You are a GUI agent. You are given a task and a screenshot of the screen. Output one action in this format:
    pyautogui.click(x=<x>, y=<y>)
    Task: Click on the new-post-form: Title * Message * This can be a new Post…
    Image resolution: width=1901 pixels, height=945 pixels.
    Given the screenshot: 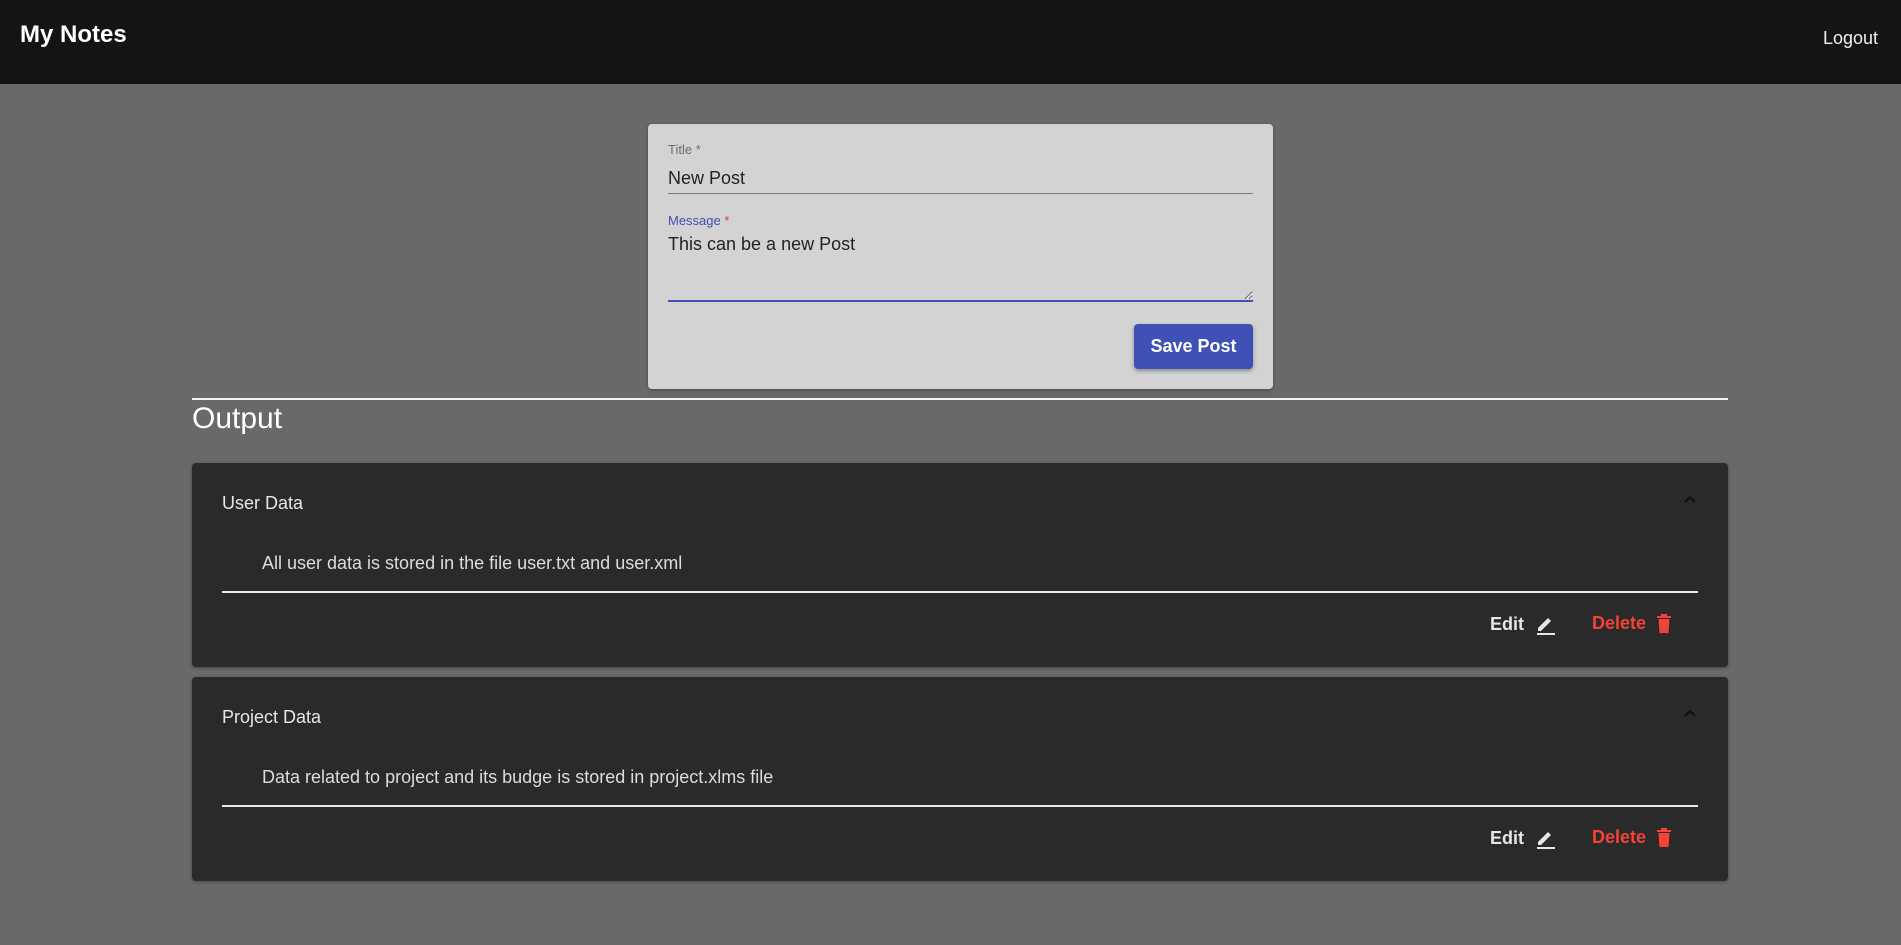 What is the action you would take?
    pyautogui.click(x=960, y=256)
    